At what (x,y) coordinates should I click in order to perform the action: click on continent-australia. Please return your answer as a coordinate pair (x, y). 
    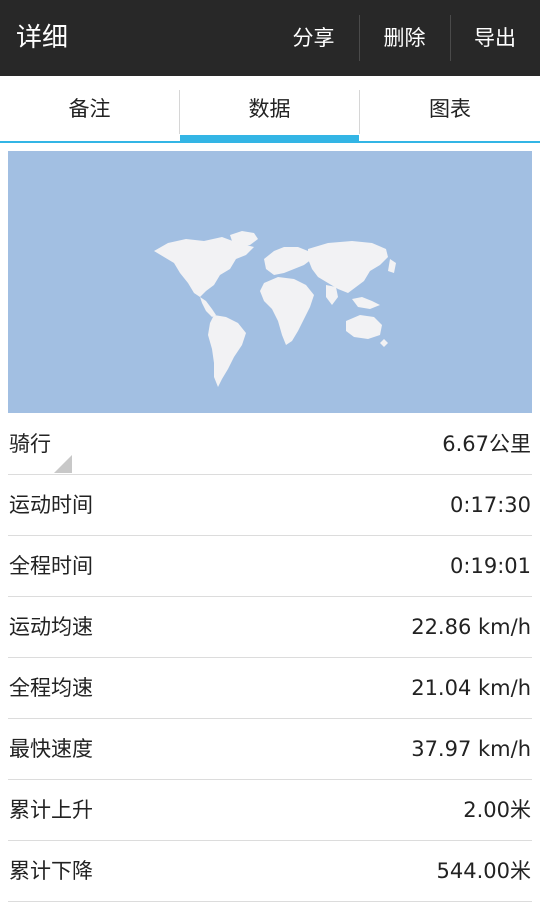
    Looking at the image, I should click on (364, 327).